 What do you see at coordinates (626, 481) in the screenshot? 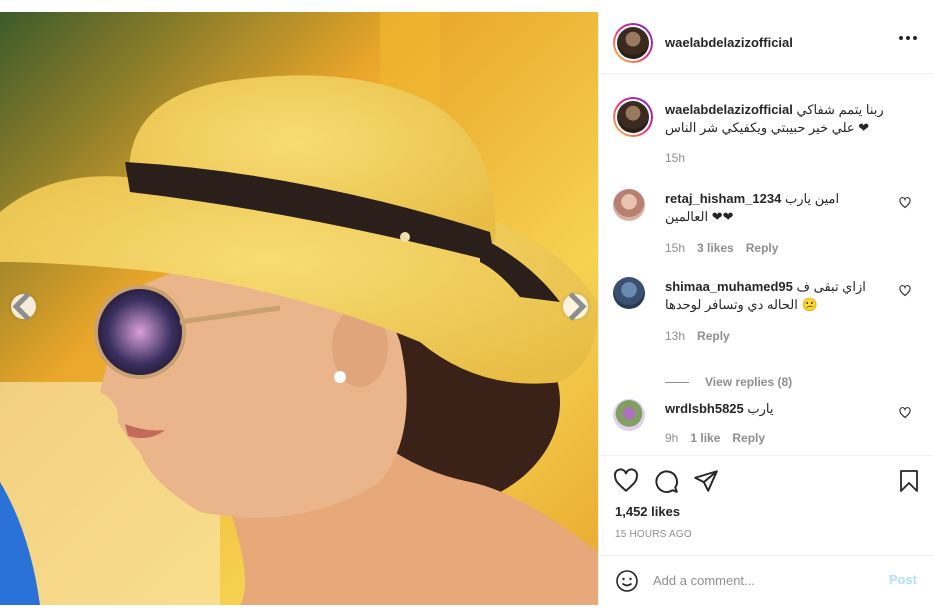
I see `heart-icon` at bounding box center [626, 481].